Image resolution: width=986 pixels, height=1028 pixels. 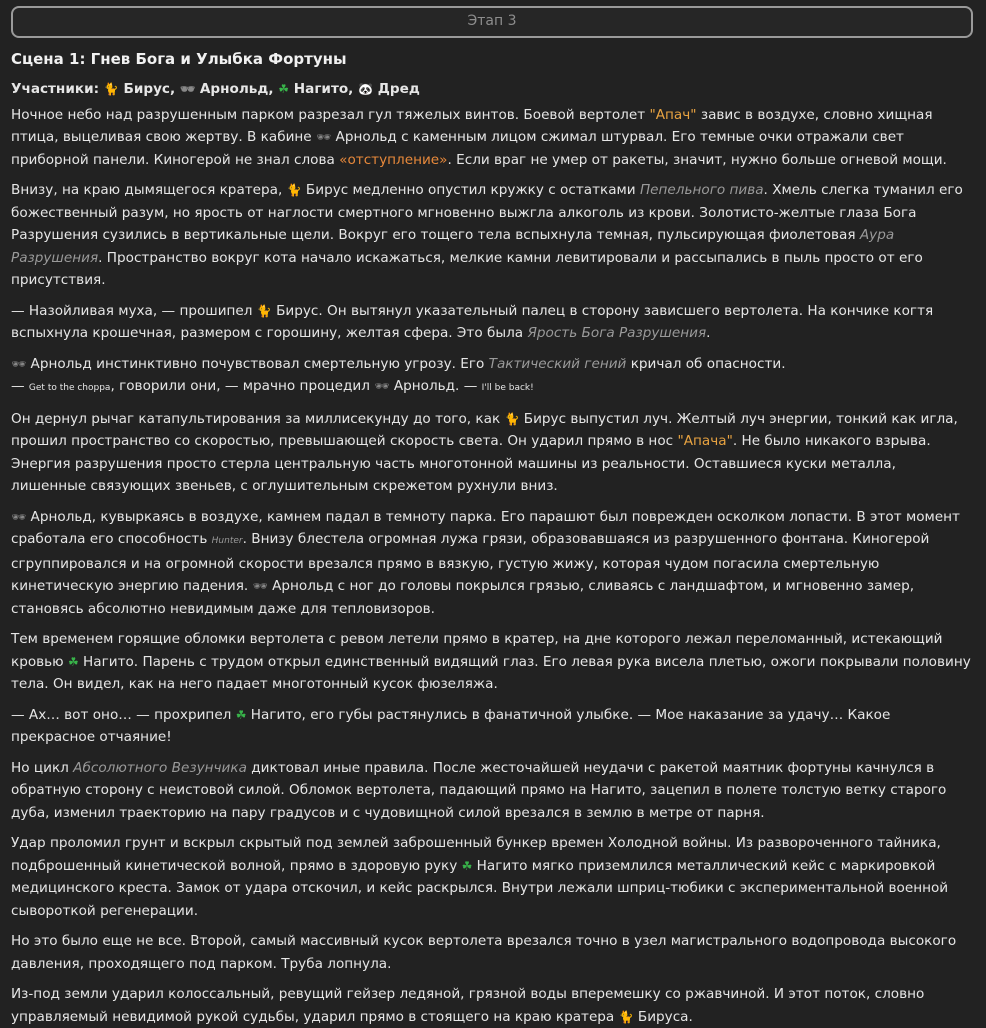 What do you see at coordinates (55, 89) in the screenshot?
I see `participants-label: Участники:` at bounding box center [55, 89].